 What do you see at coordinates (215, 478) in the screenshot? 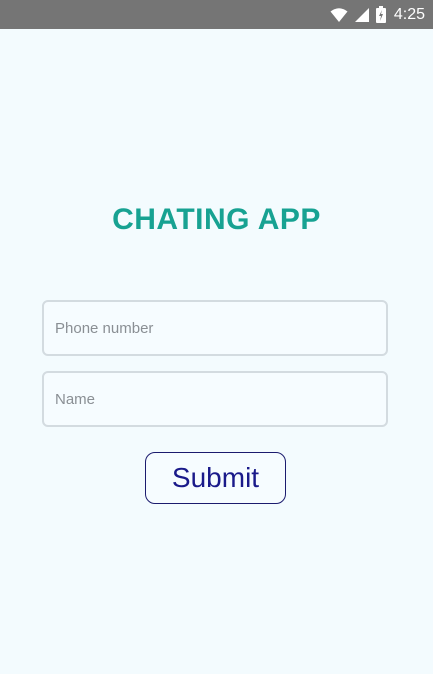
I see `submit-button: Submit` at bounding box center [215, 478].